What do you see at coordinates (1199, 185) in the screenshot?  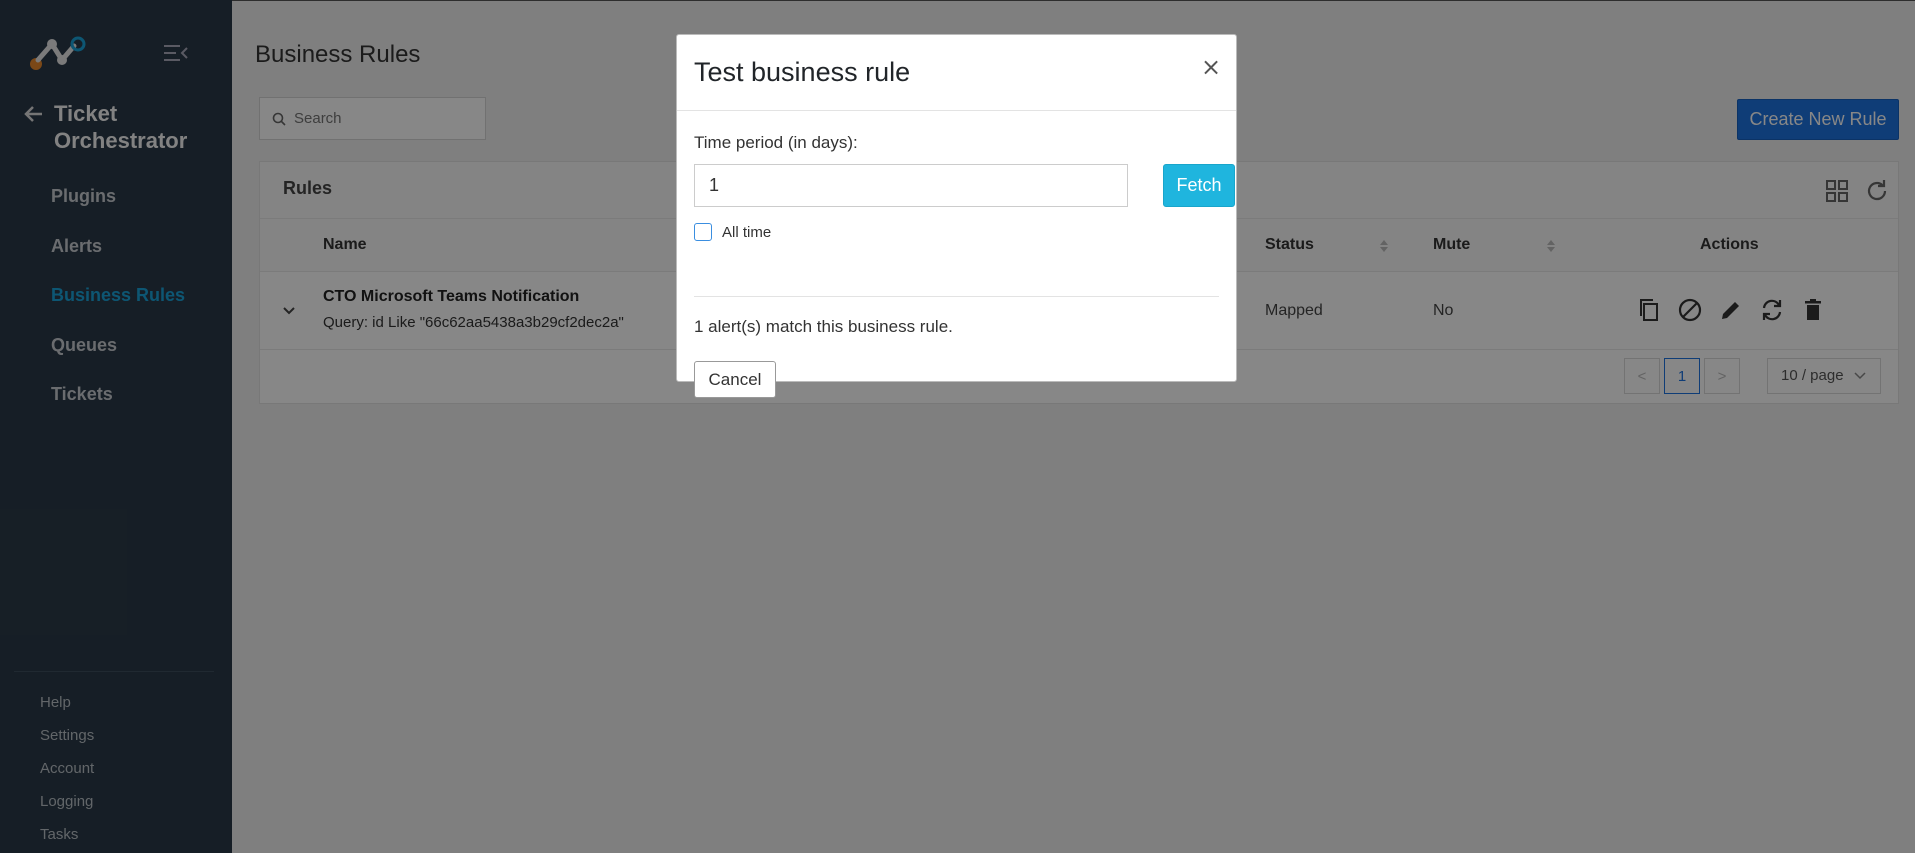 I see `fetch-button: Fetch` at bounding box center [1199, 185].